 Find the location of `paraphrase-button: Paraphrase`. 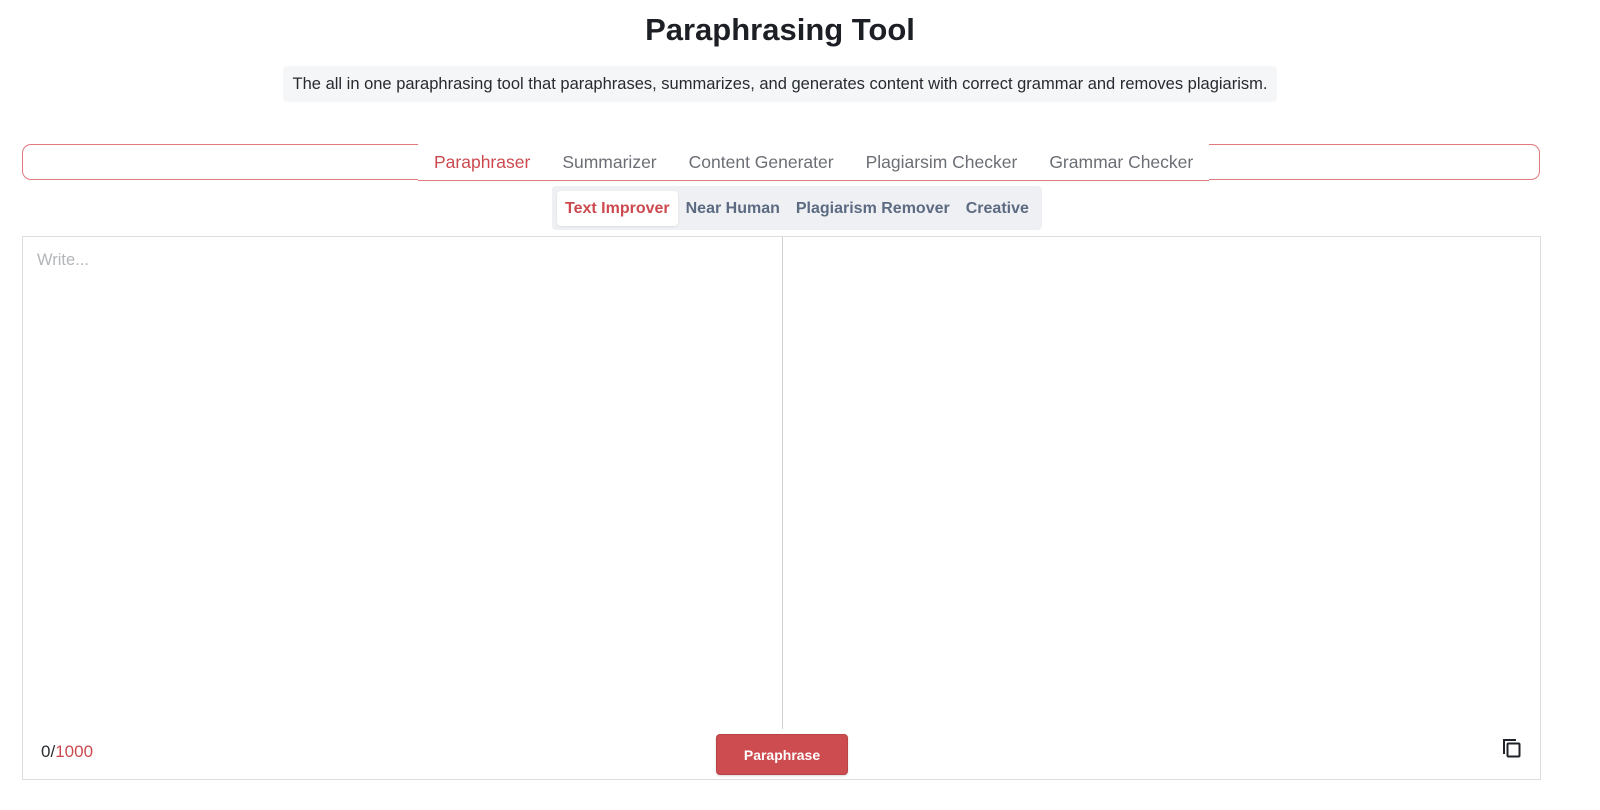

paraphrase-button: Paraphrase is located at coordinates (782, 754).